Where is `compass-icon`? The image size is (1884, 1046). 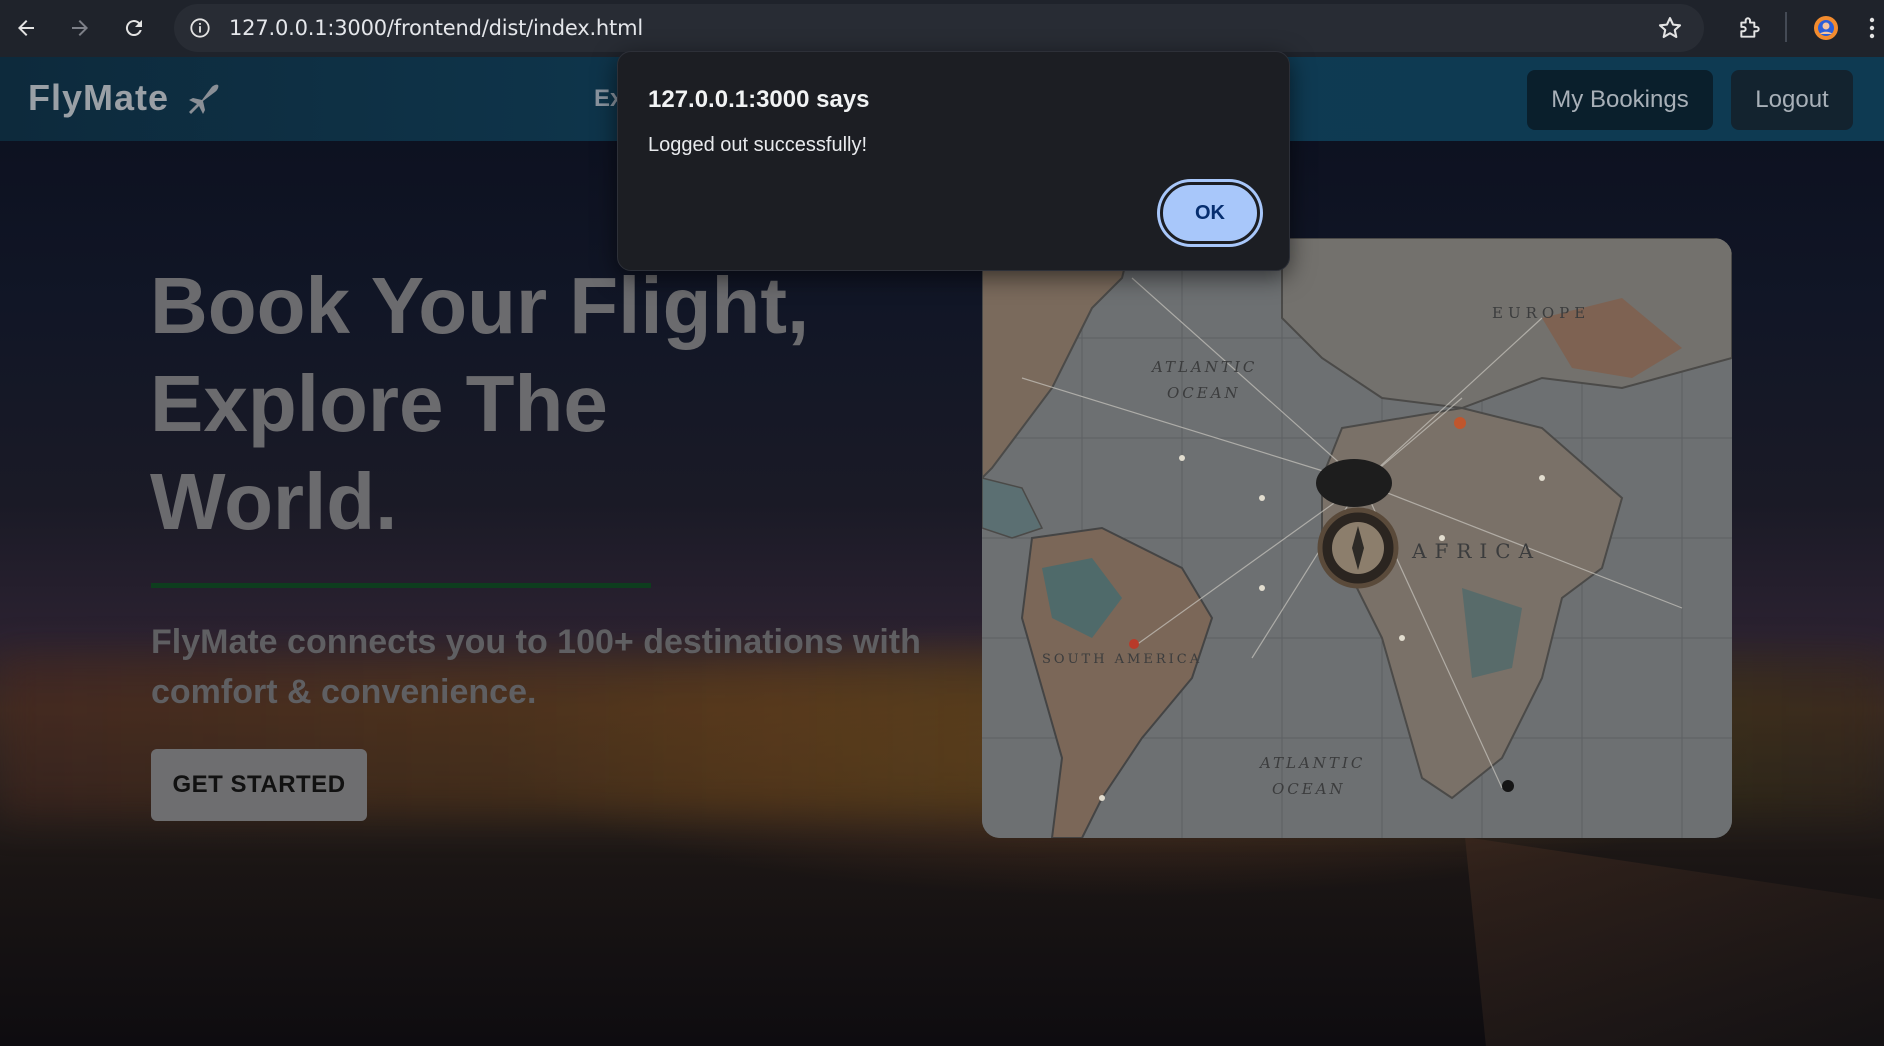 compass-icon is located at coordinates (1357, 524).